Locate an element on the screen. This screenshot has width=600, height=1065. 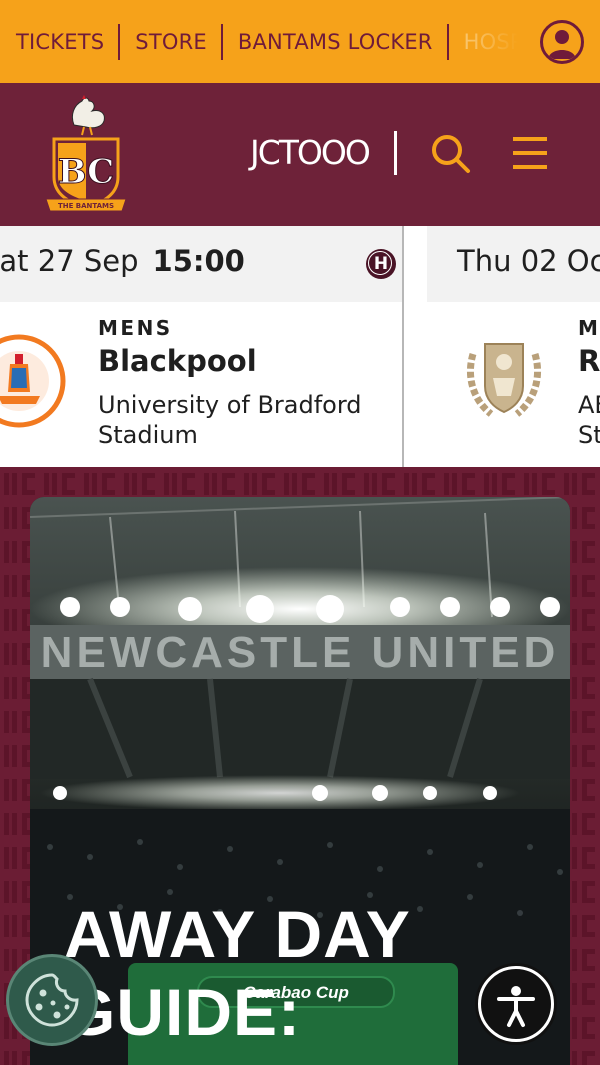
top-nav: TICKETS STORE BANTAMS LOCKER HOSP is located at coordinates (300, 41).